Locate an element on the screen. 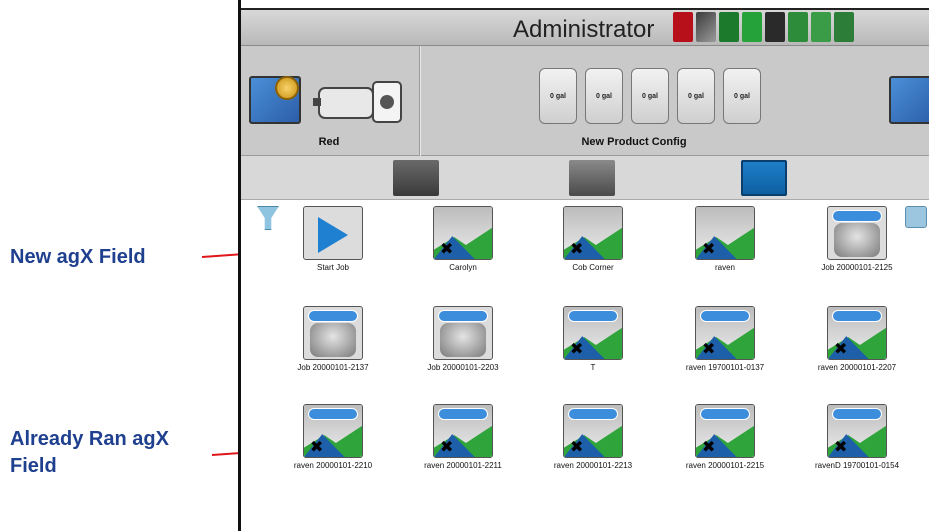 This screenshot has width=929, height=531. star-icon is located at coordinates (798, 27).